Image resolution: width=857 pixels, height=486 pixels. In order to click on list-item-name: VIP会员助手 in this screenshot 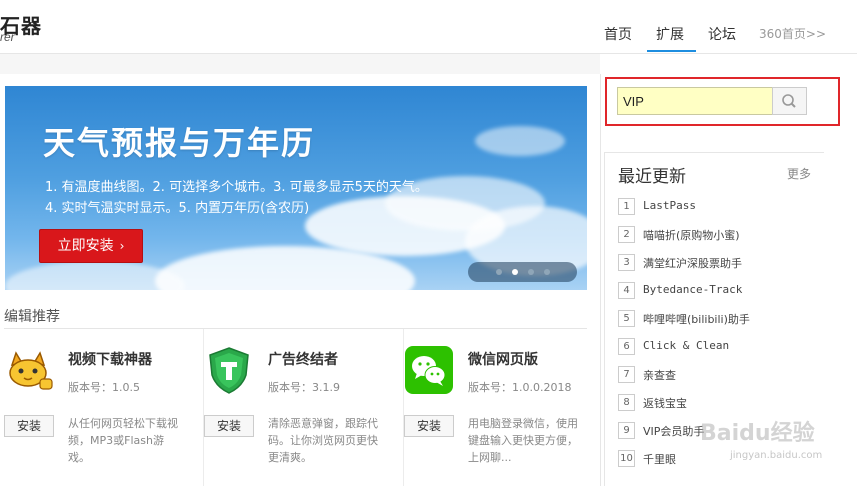, I will do `click(673, 431)`.